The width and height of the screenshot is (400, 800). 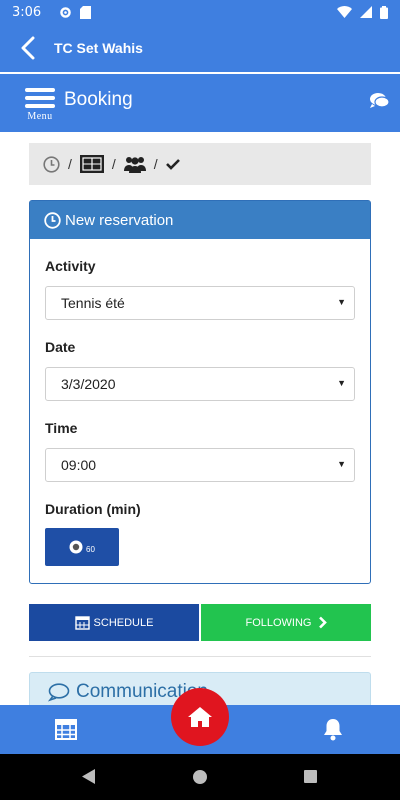 I want to click on chat-button, so click(x=379, y=103).